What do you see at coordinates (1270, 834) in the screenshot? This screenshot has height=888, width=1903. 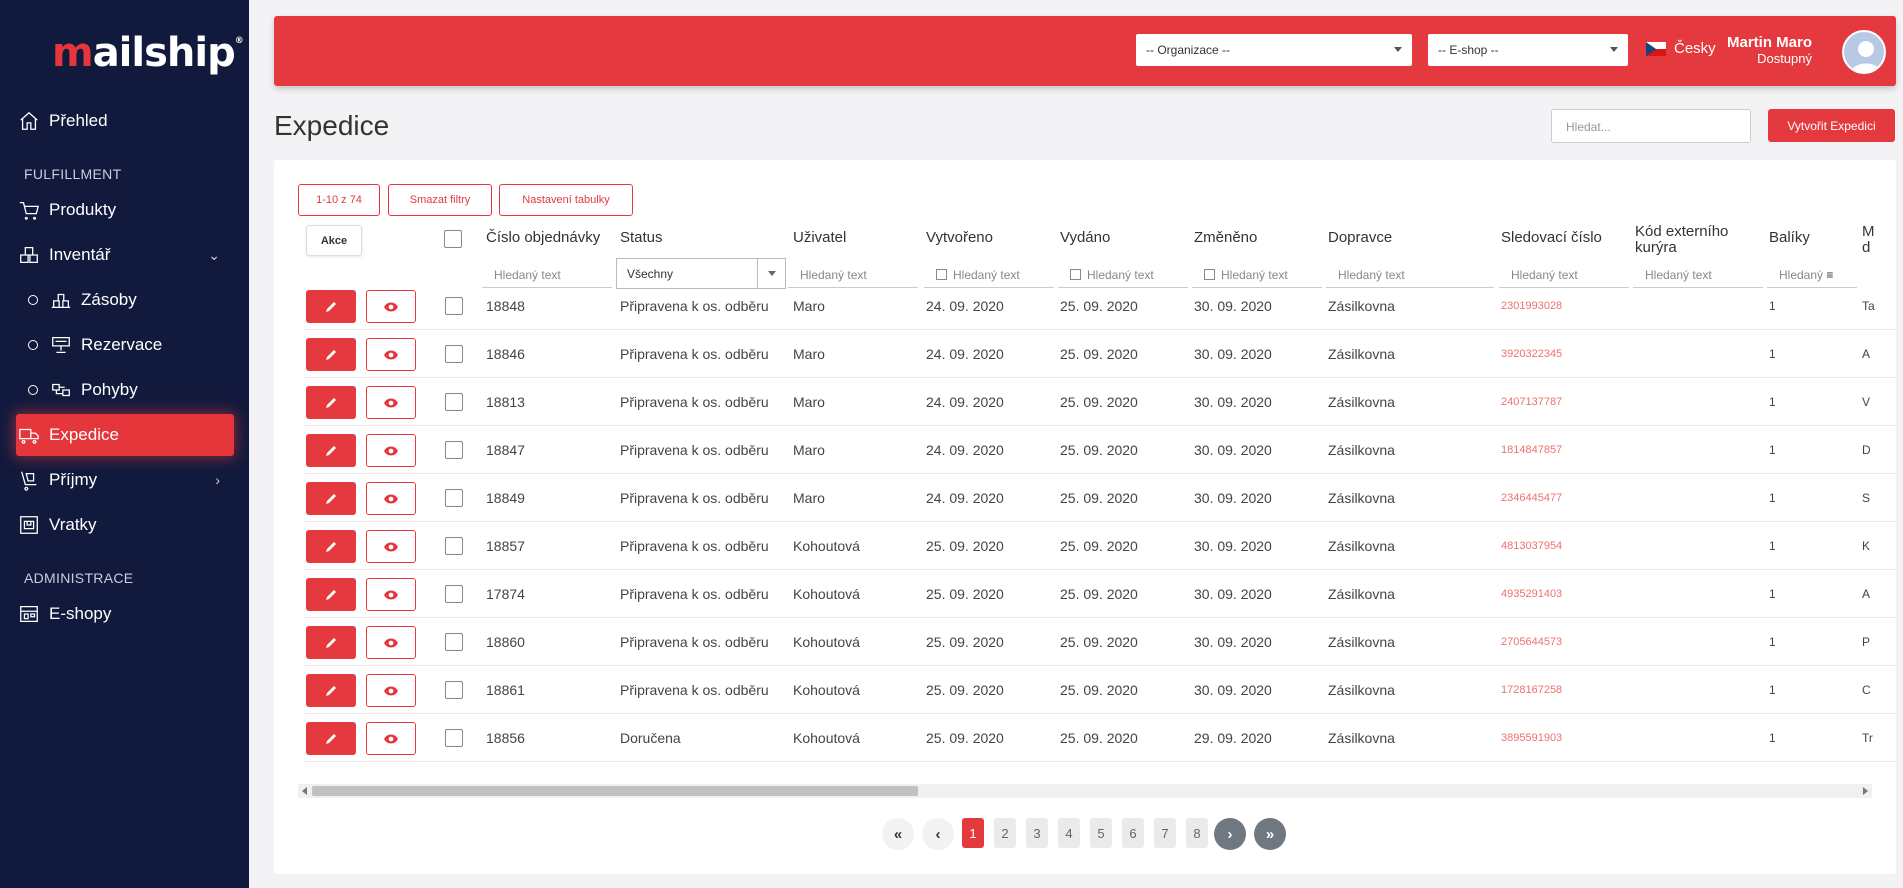 I see `last-page-button: »` at bounding box center [1270, 834].